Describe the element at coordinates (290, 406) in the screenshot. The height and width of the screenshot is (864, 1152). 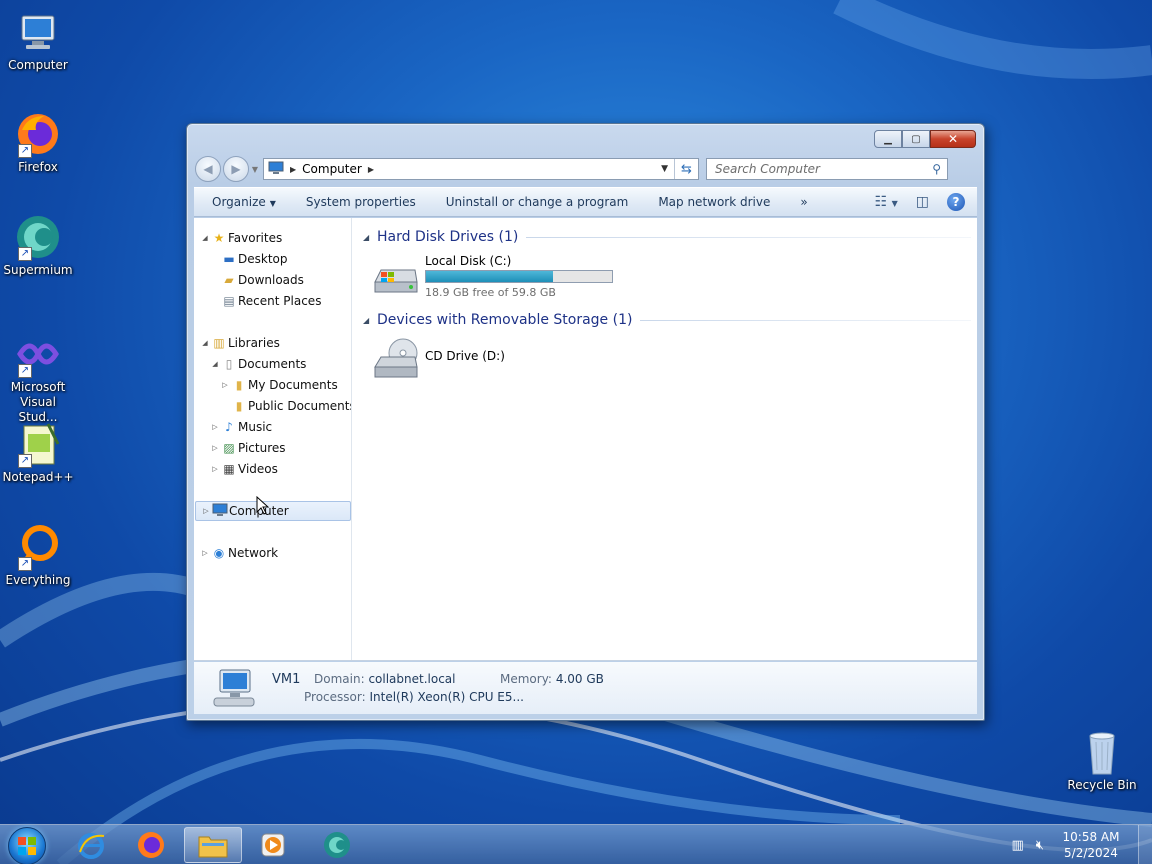
I see `nav-item-public-documents: ▮ Public Documents` at that location.